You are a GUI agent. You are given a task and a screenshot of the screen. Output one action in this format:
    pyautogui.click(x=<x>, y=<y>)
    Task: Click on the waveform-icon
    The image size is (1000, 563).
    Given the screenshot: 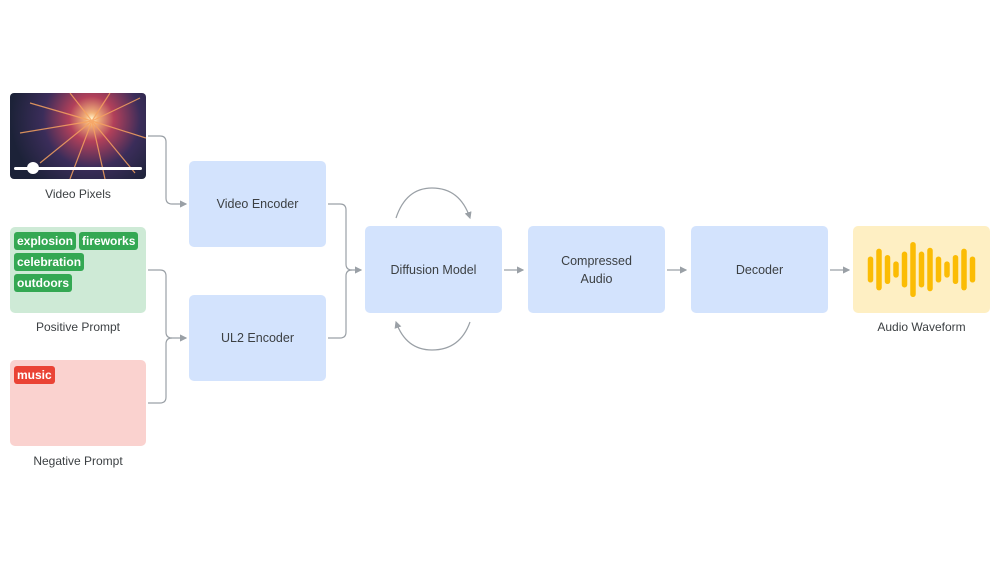 What is the action you would take?
    pyautogui.click(x=921, y=269)
    